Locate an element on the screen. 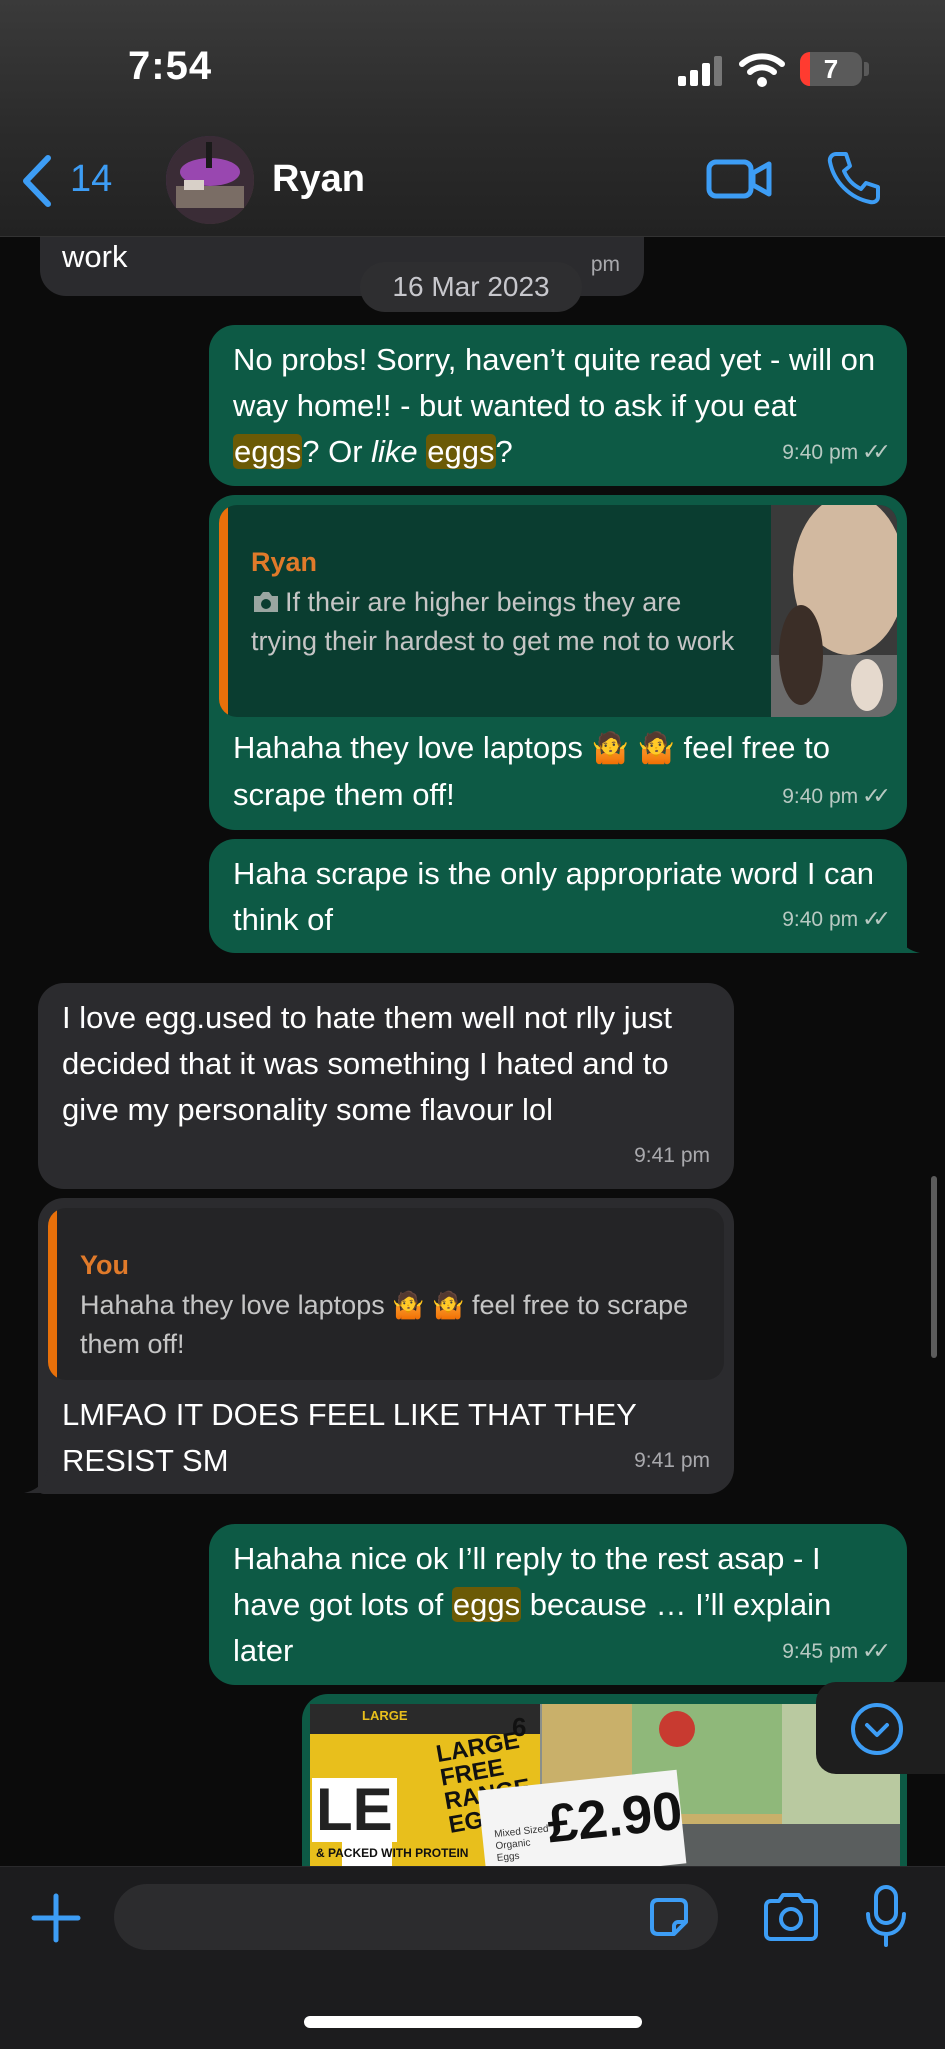 This screenshot has width=945, height=2049. back-unread-count: 14 is located at coordinates (91, 179).